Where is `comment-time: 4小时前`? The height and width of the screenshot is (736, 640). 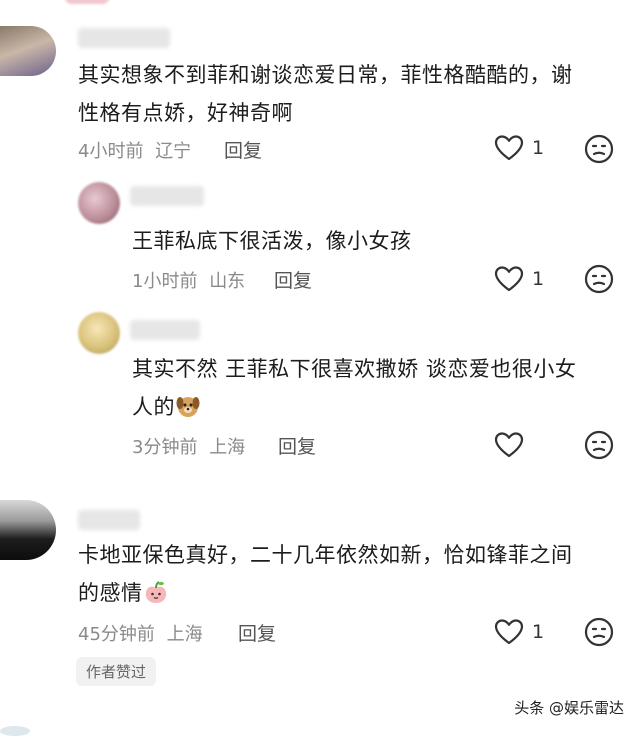
comment-time: 4小时前 is located at coordinates (111, 151).